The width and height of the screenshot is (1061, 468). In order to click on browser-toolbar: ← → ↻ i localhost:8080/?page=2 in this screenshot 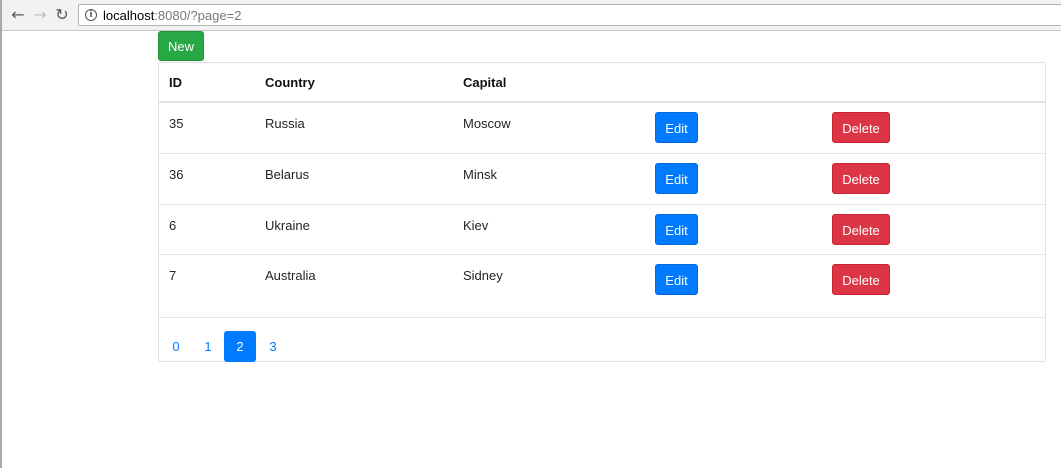, I will do `click(531, 15)`.